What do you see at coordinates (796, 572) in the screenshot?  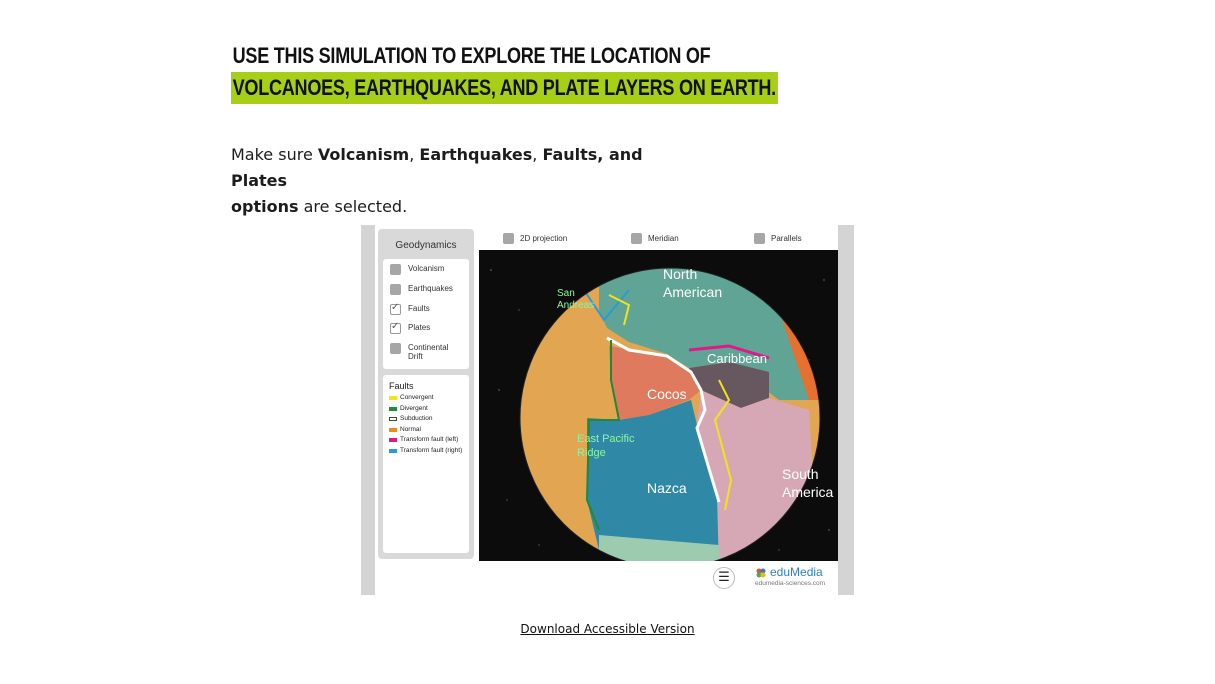 I see `brand-text: eduMedia` at bounding box center [796, 572].